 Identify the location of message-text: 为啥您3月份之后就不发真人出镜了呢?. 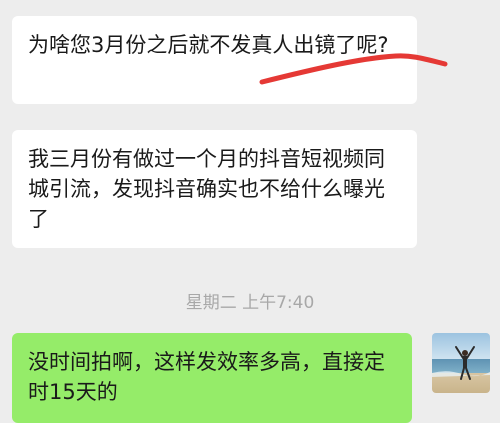
(208, 45).